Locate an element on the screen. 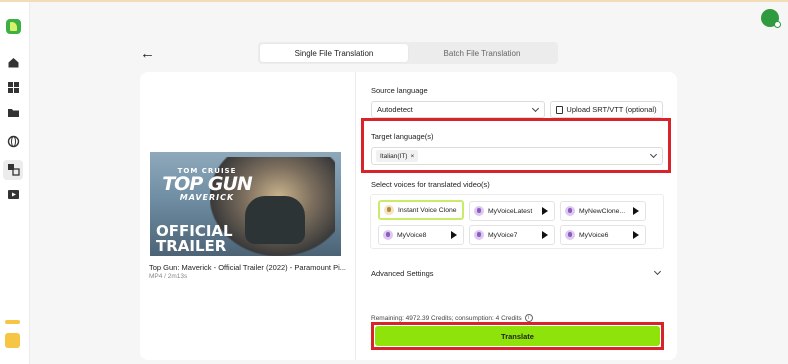  translate-icon is located at coordinates (13, 169).